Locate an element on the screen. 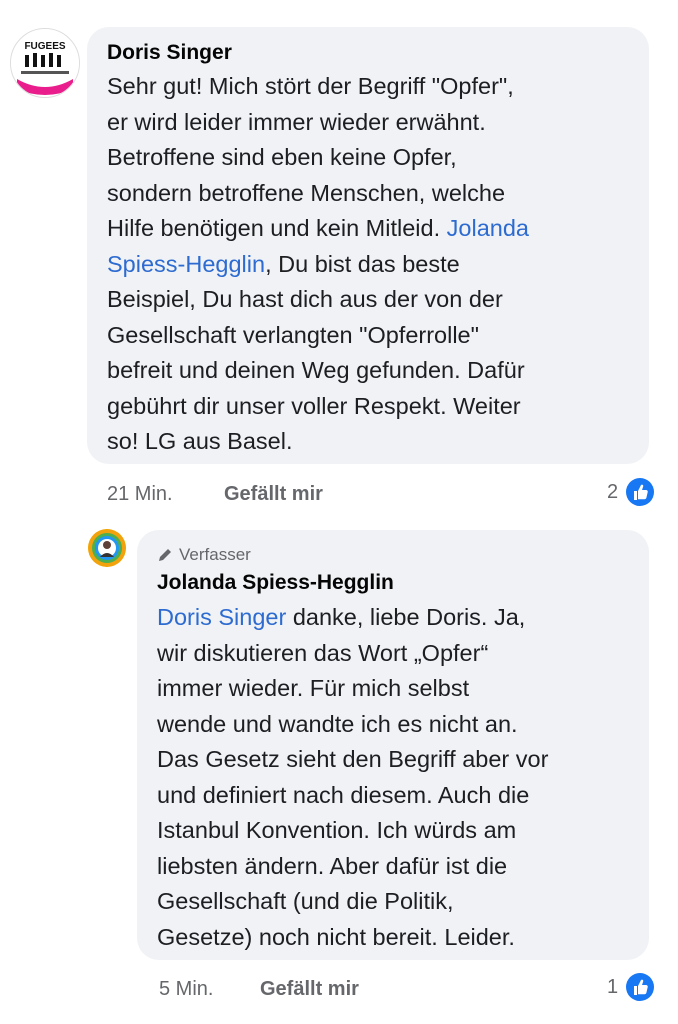  comment-line: liebsten ändern. Aber dafür ist die is located at coordinates (352, 867).